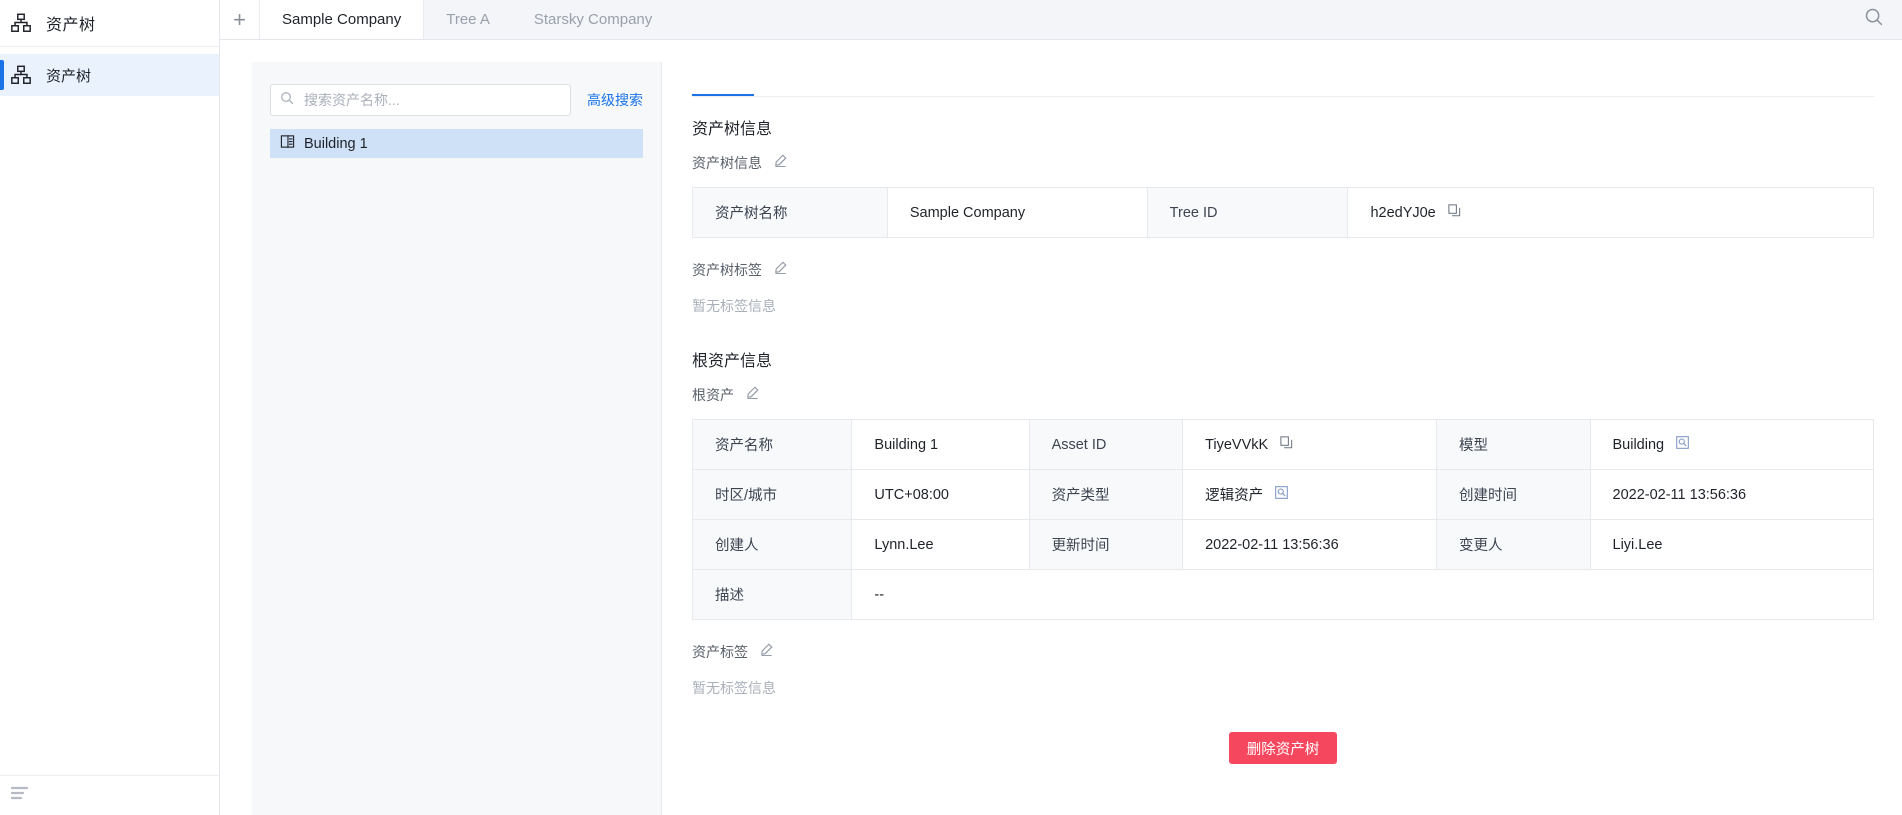 This screenshot has height=815, width=1902. I want to click on detail-tab-divider, so click(1283, 96).